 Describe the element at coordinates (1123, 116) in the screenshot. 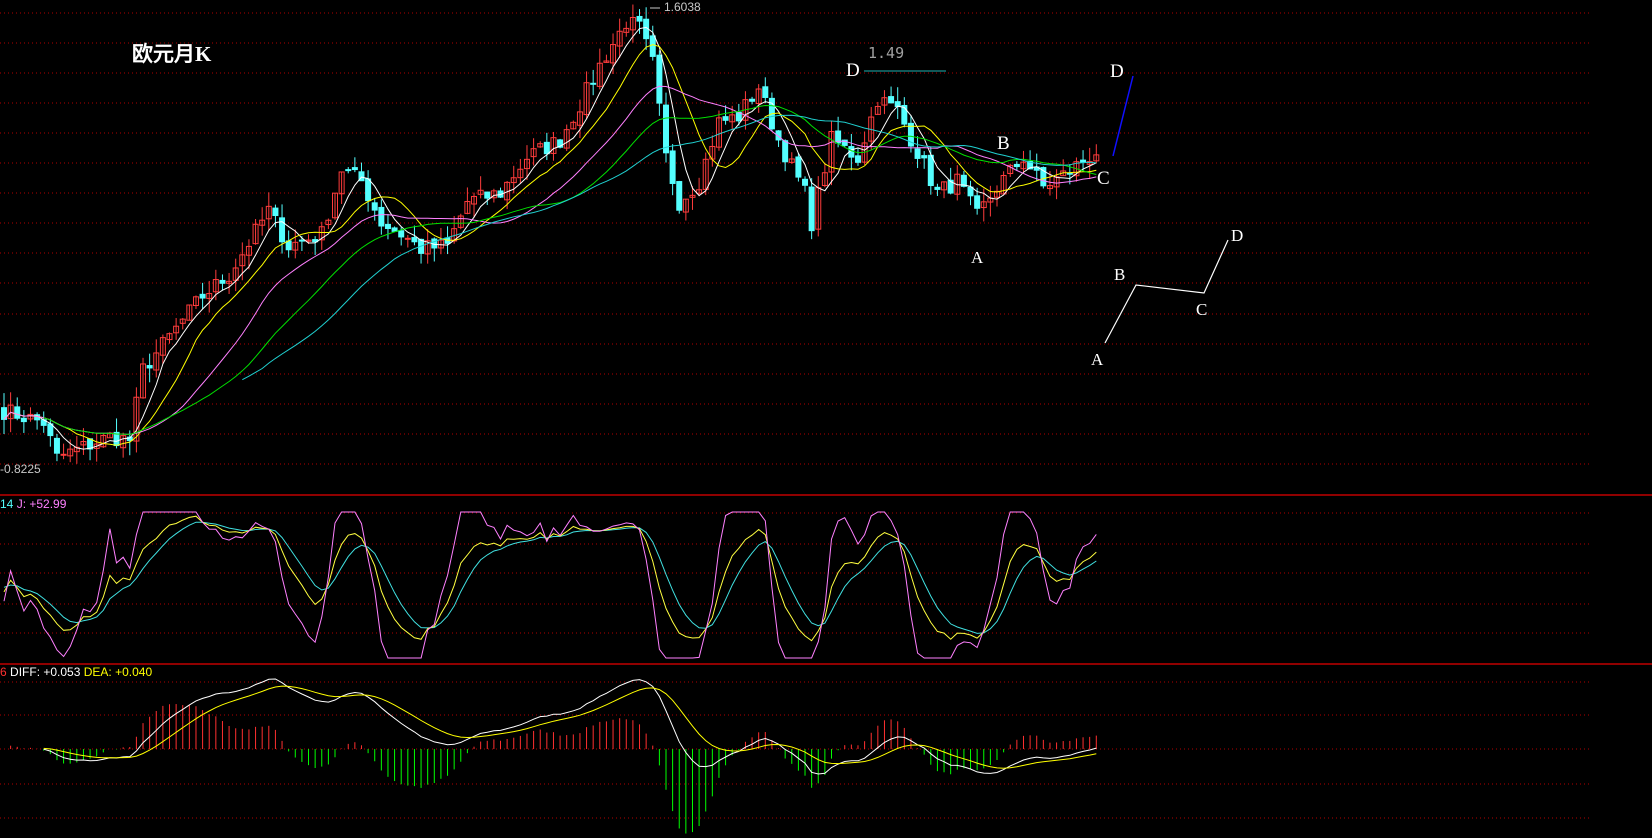

I see `projection-line` at that location.